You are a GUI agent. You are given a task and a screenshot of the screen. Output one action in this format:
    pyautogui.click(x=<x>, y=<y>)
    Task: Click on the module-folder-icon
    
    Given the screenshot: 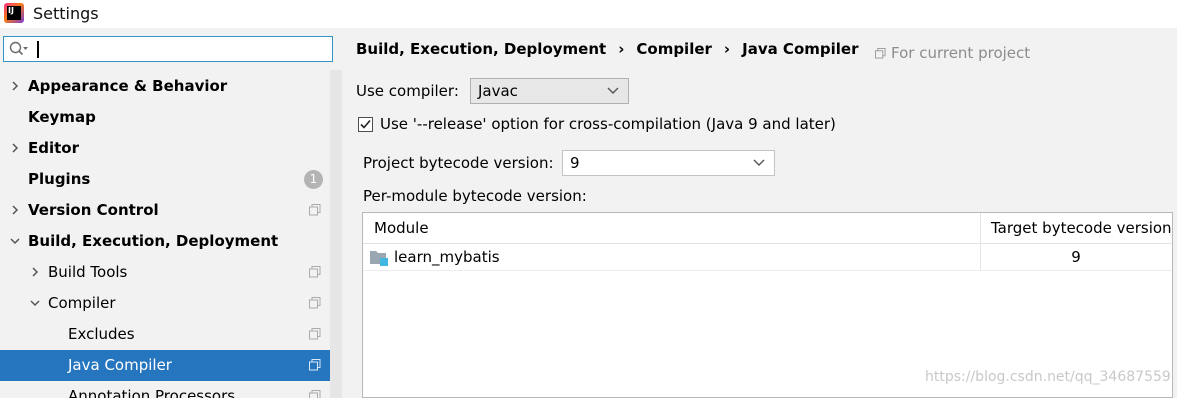 What is the action you would take?
    pyautogui.click(x=379, y=258)
    